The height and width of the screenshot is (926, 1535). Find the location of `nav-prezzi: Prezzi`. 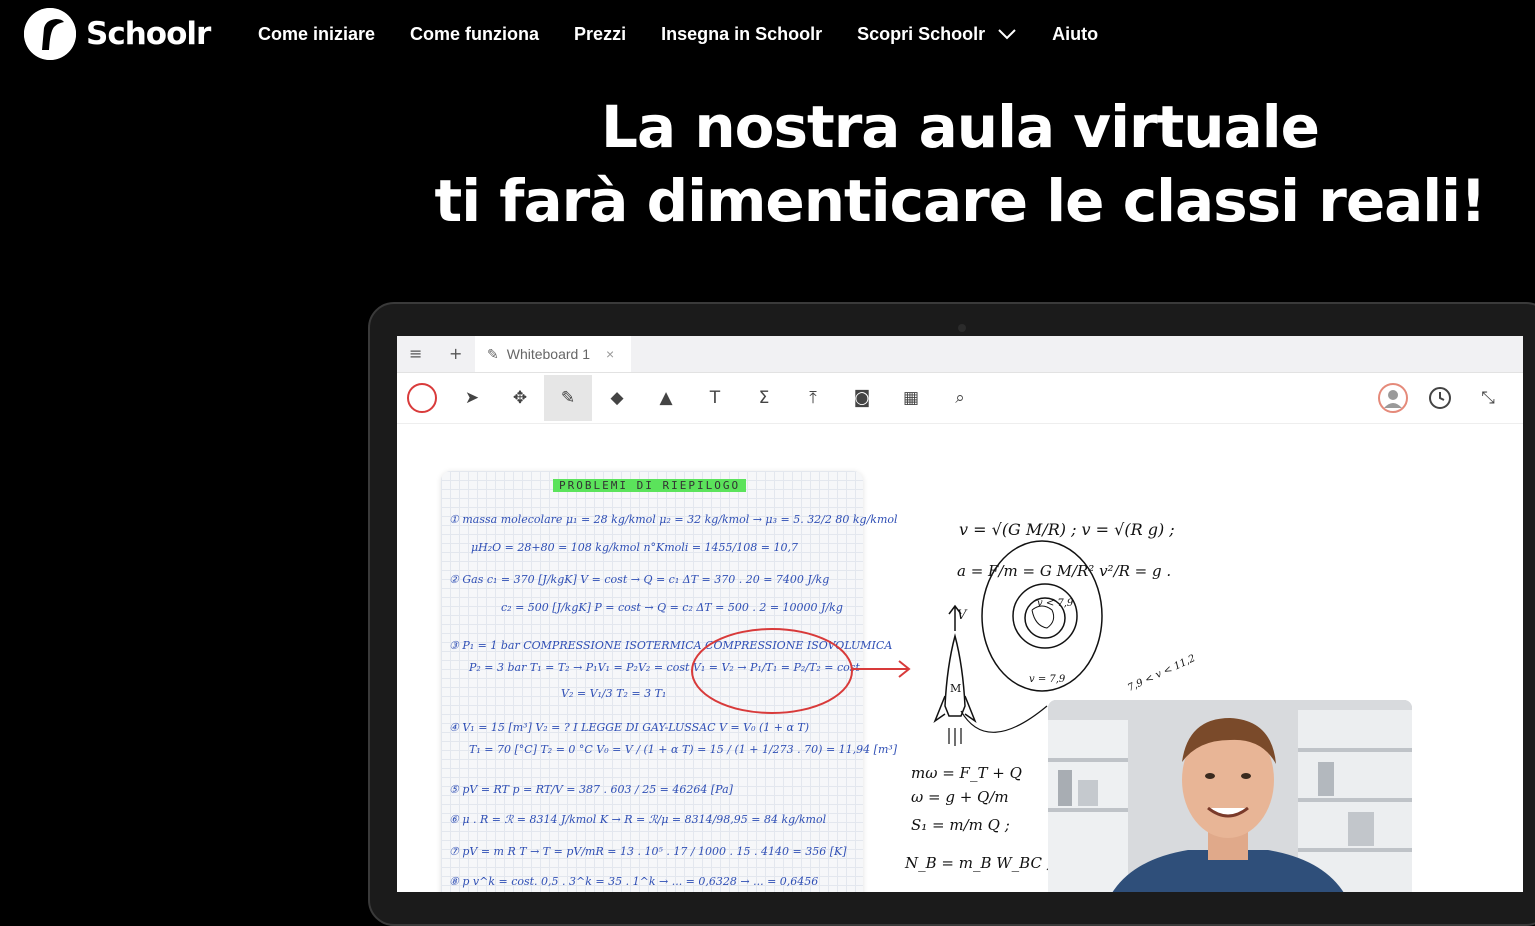

nav-prezzi: Prezzi is located at coordinates (600, 34).